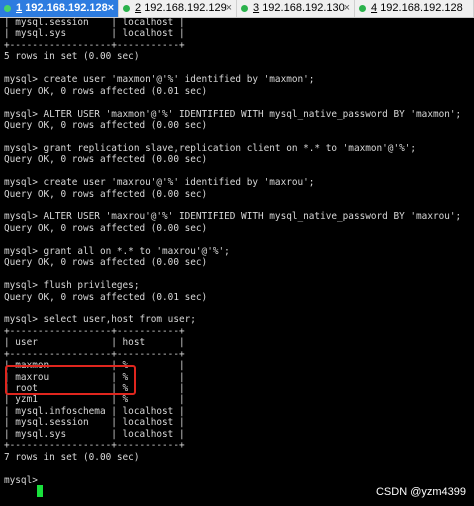 This screenshot has height=506, width=474. What do you see at coordinates (374, 8) in the screenshot?
I see `tab-number: 4` at bounding box center [374, 8].